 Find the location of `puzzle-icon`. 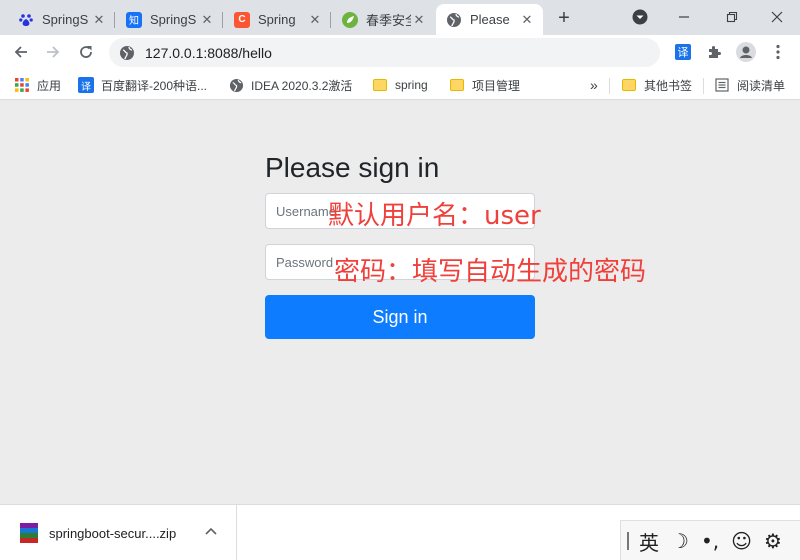

puzzle-icon is located at coordinates (715, 52).